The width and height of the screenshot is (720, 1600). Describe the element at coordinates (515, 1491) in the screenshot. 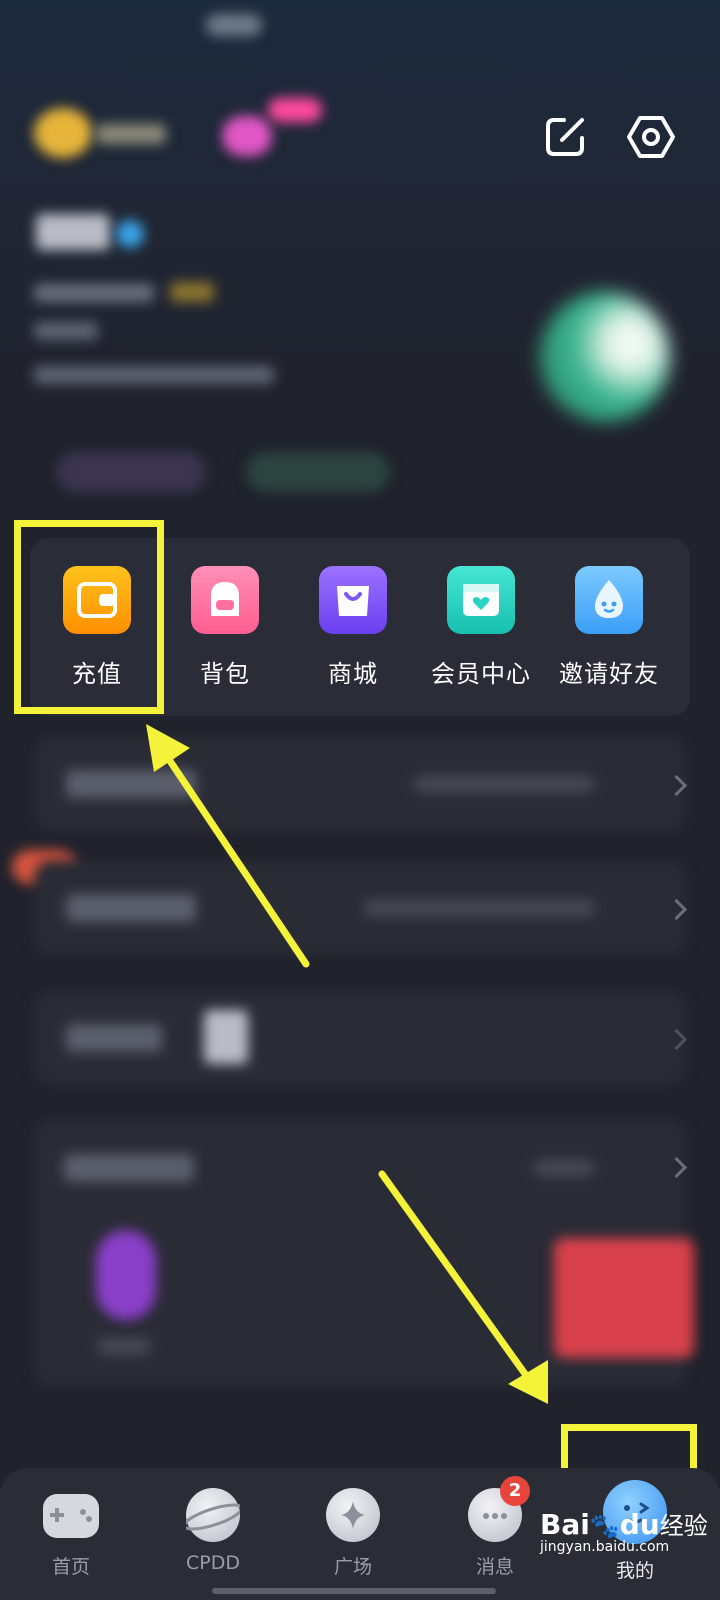

I see `message-badge: 2` at that location.